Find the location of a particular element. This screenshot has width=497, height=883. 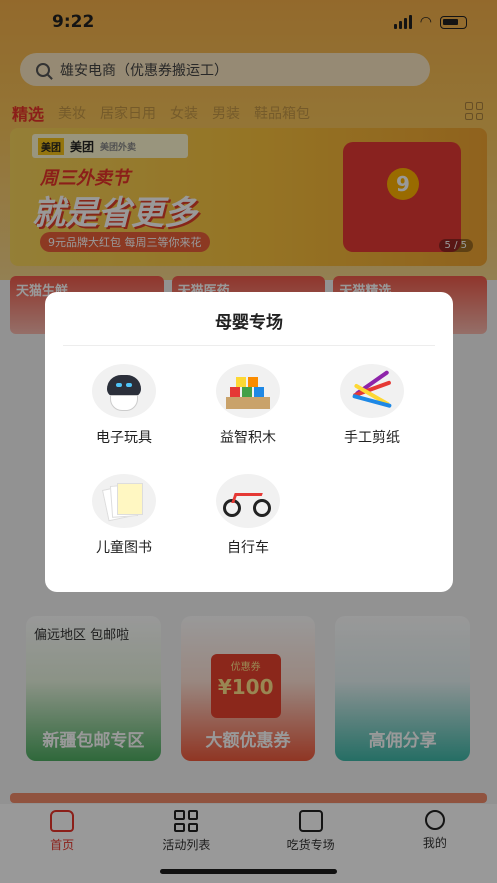

category-label: 自行车 is located at coordinates (248, 548).